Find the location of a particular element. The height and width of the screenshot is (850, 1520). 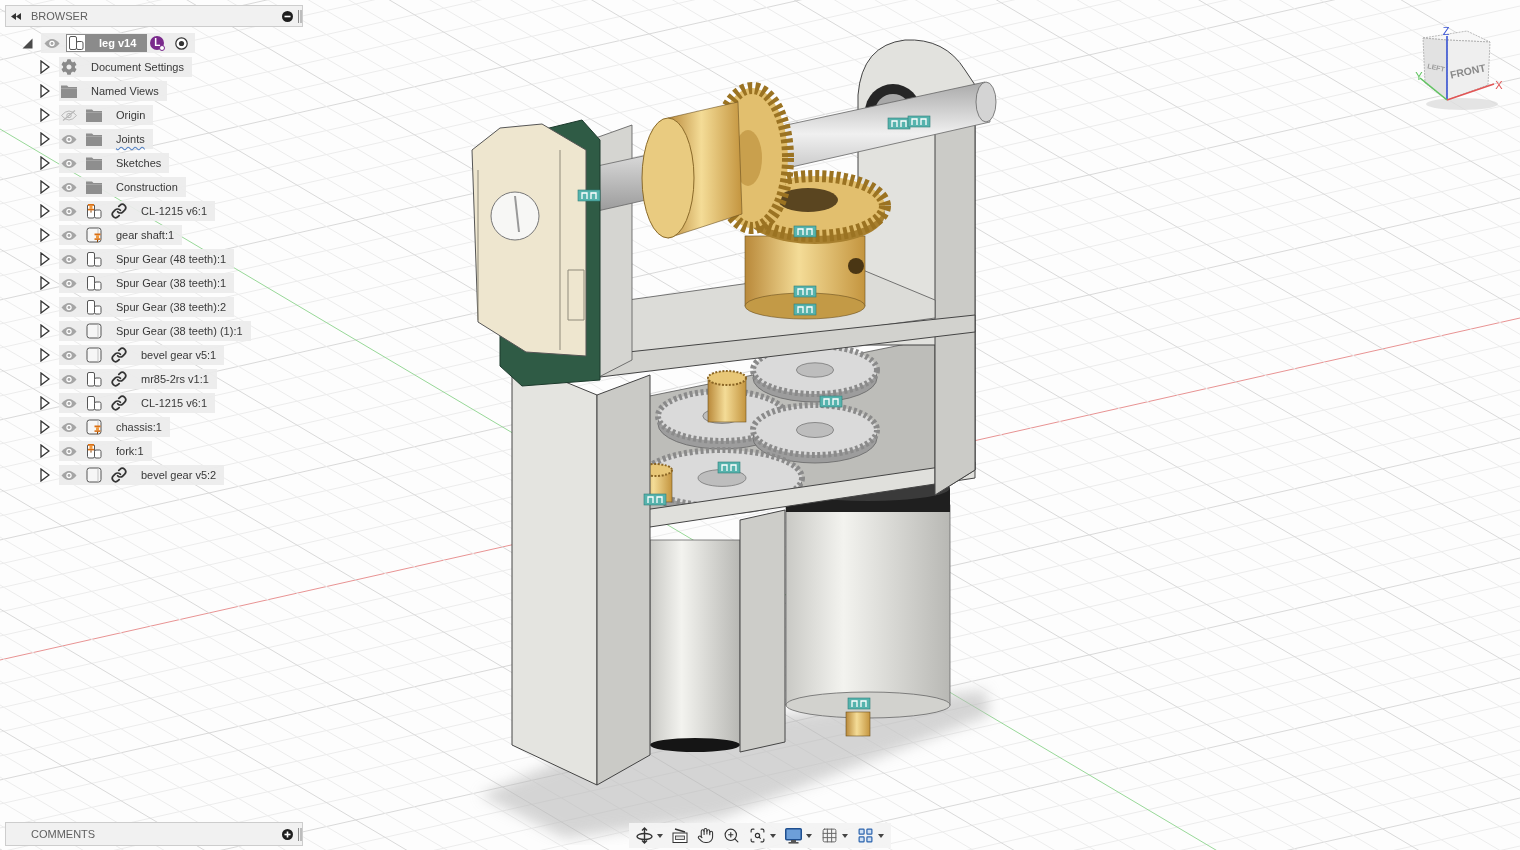

tray-icon is located at coordinates (680, 835).